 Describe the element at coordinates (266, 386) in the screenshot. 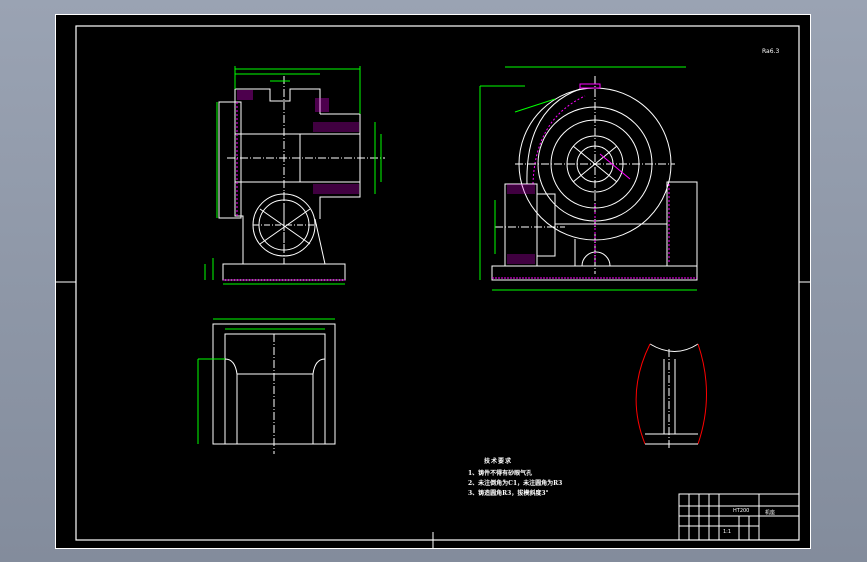

I see `top-view` at that location.